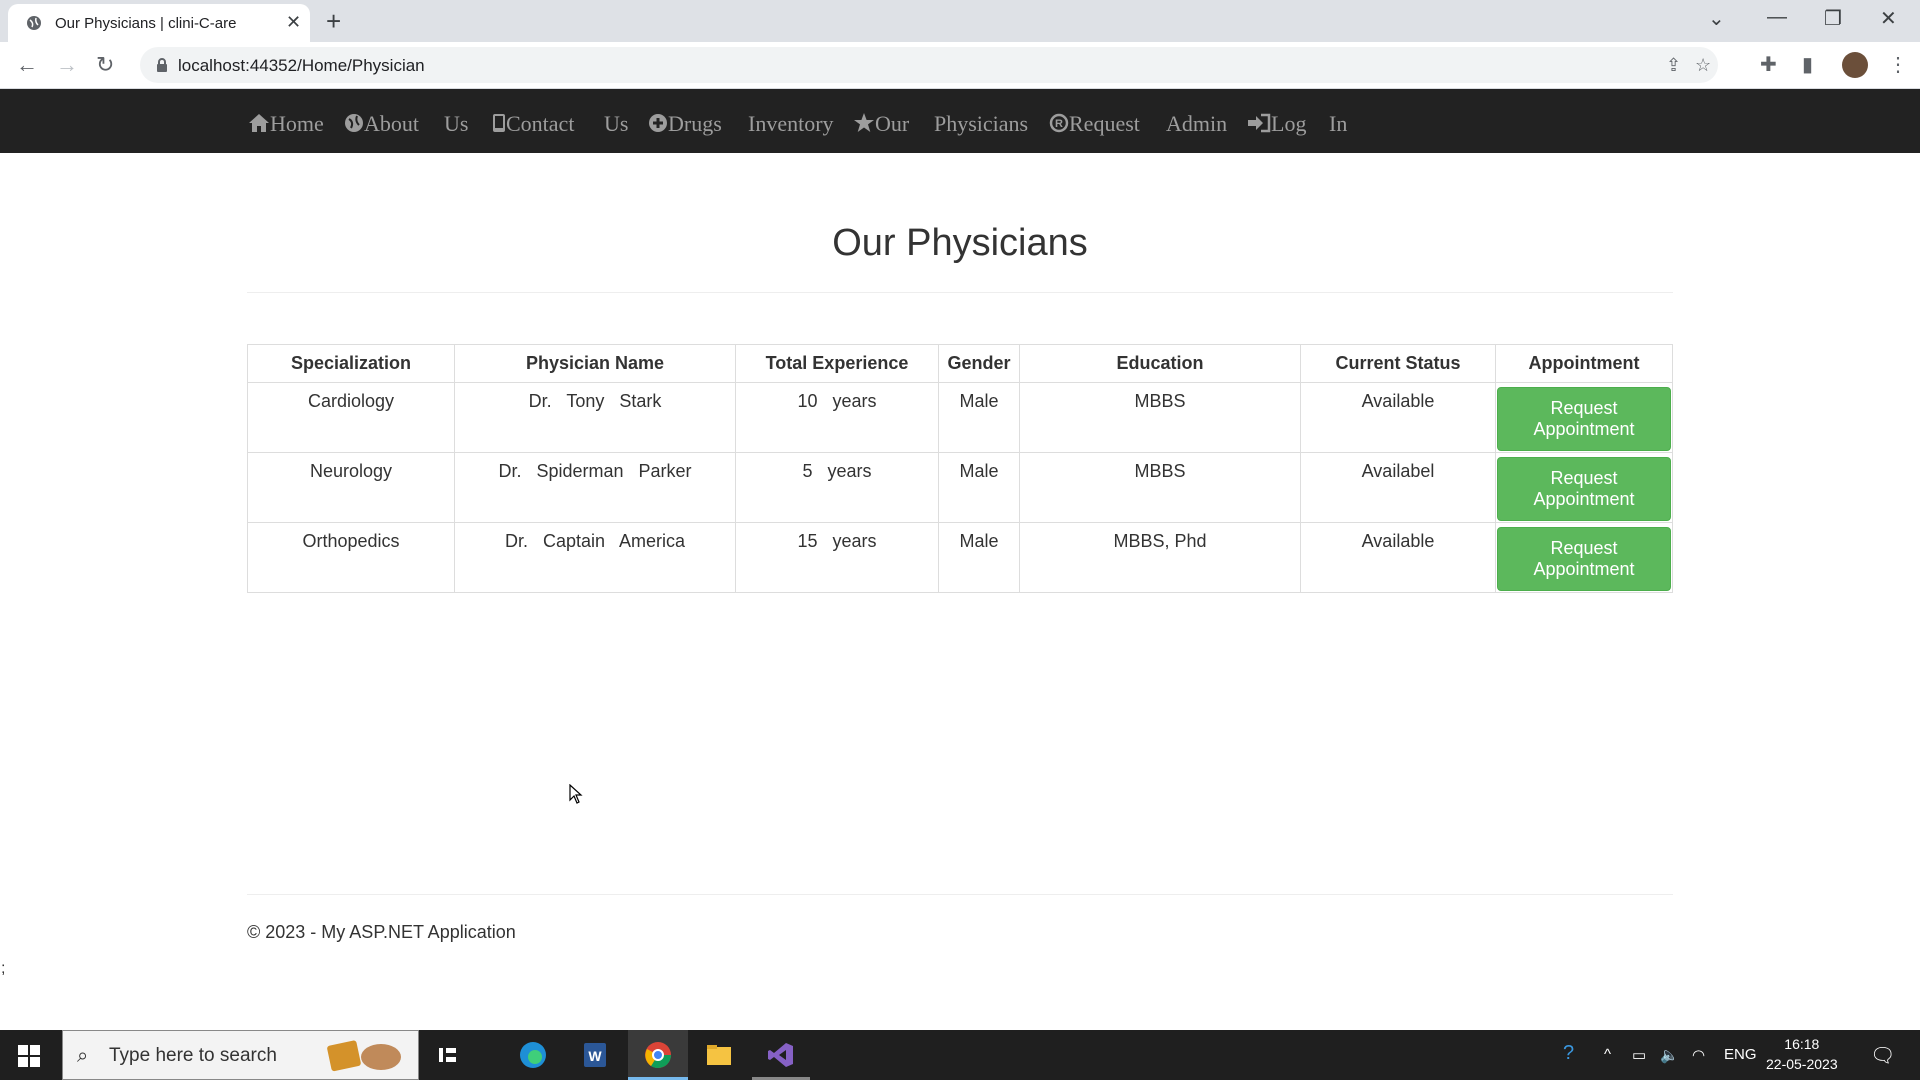 Image resolution: width=1920 pixels, height=1080 pixels. Describe the element at coordinates (83, 1056) in the screenshot. I see `search-icon: ⌕` at that location.